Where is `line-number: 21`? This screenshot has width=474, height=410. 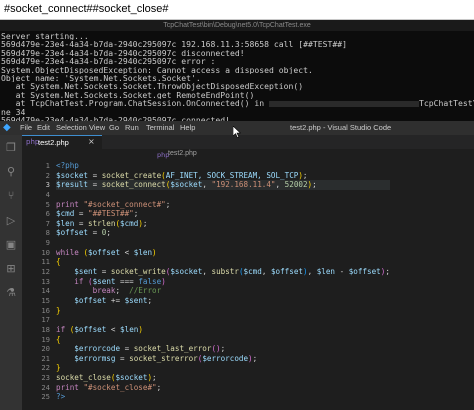 line-number: 21 is located at coordinates (45, 358).